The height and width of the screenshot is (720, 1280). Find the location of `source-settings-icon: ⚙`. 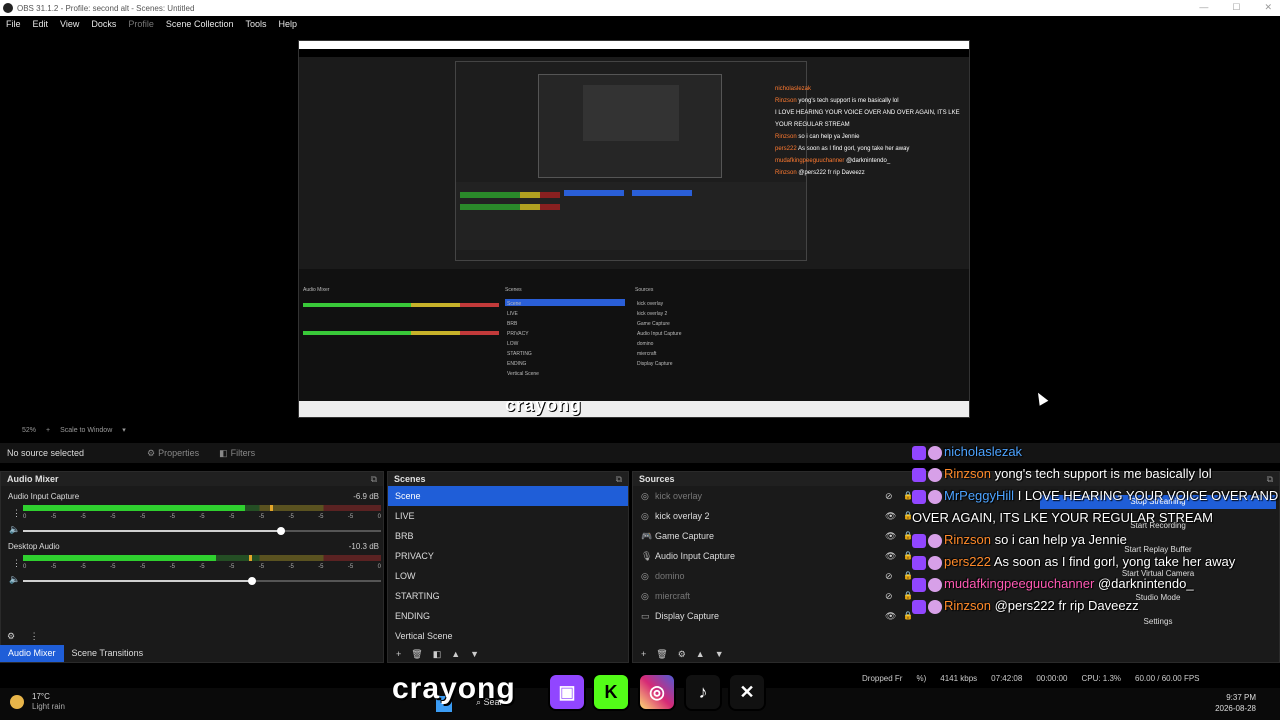

source-settings-icon: ⚙ is located at coordinates (682, 654).